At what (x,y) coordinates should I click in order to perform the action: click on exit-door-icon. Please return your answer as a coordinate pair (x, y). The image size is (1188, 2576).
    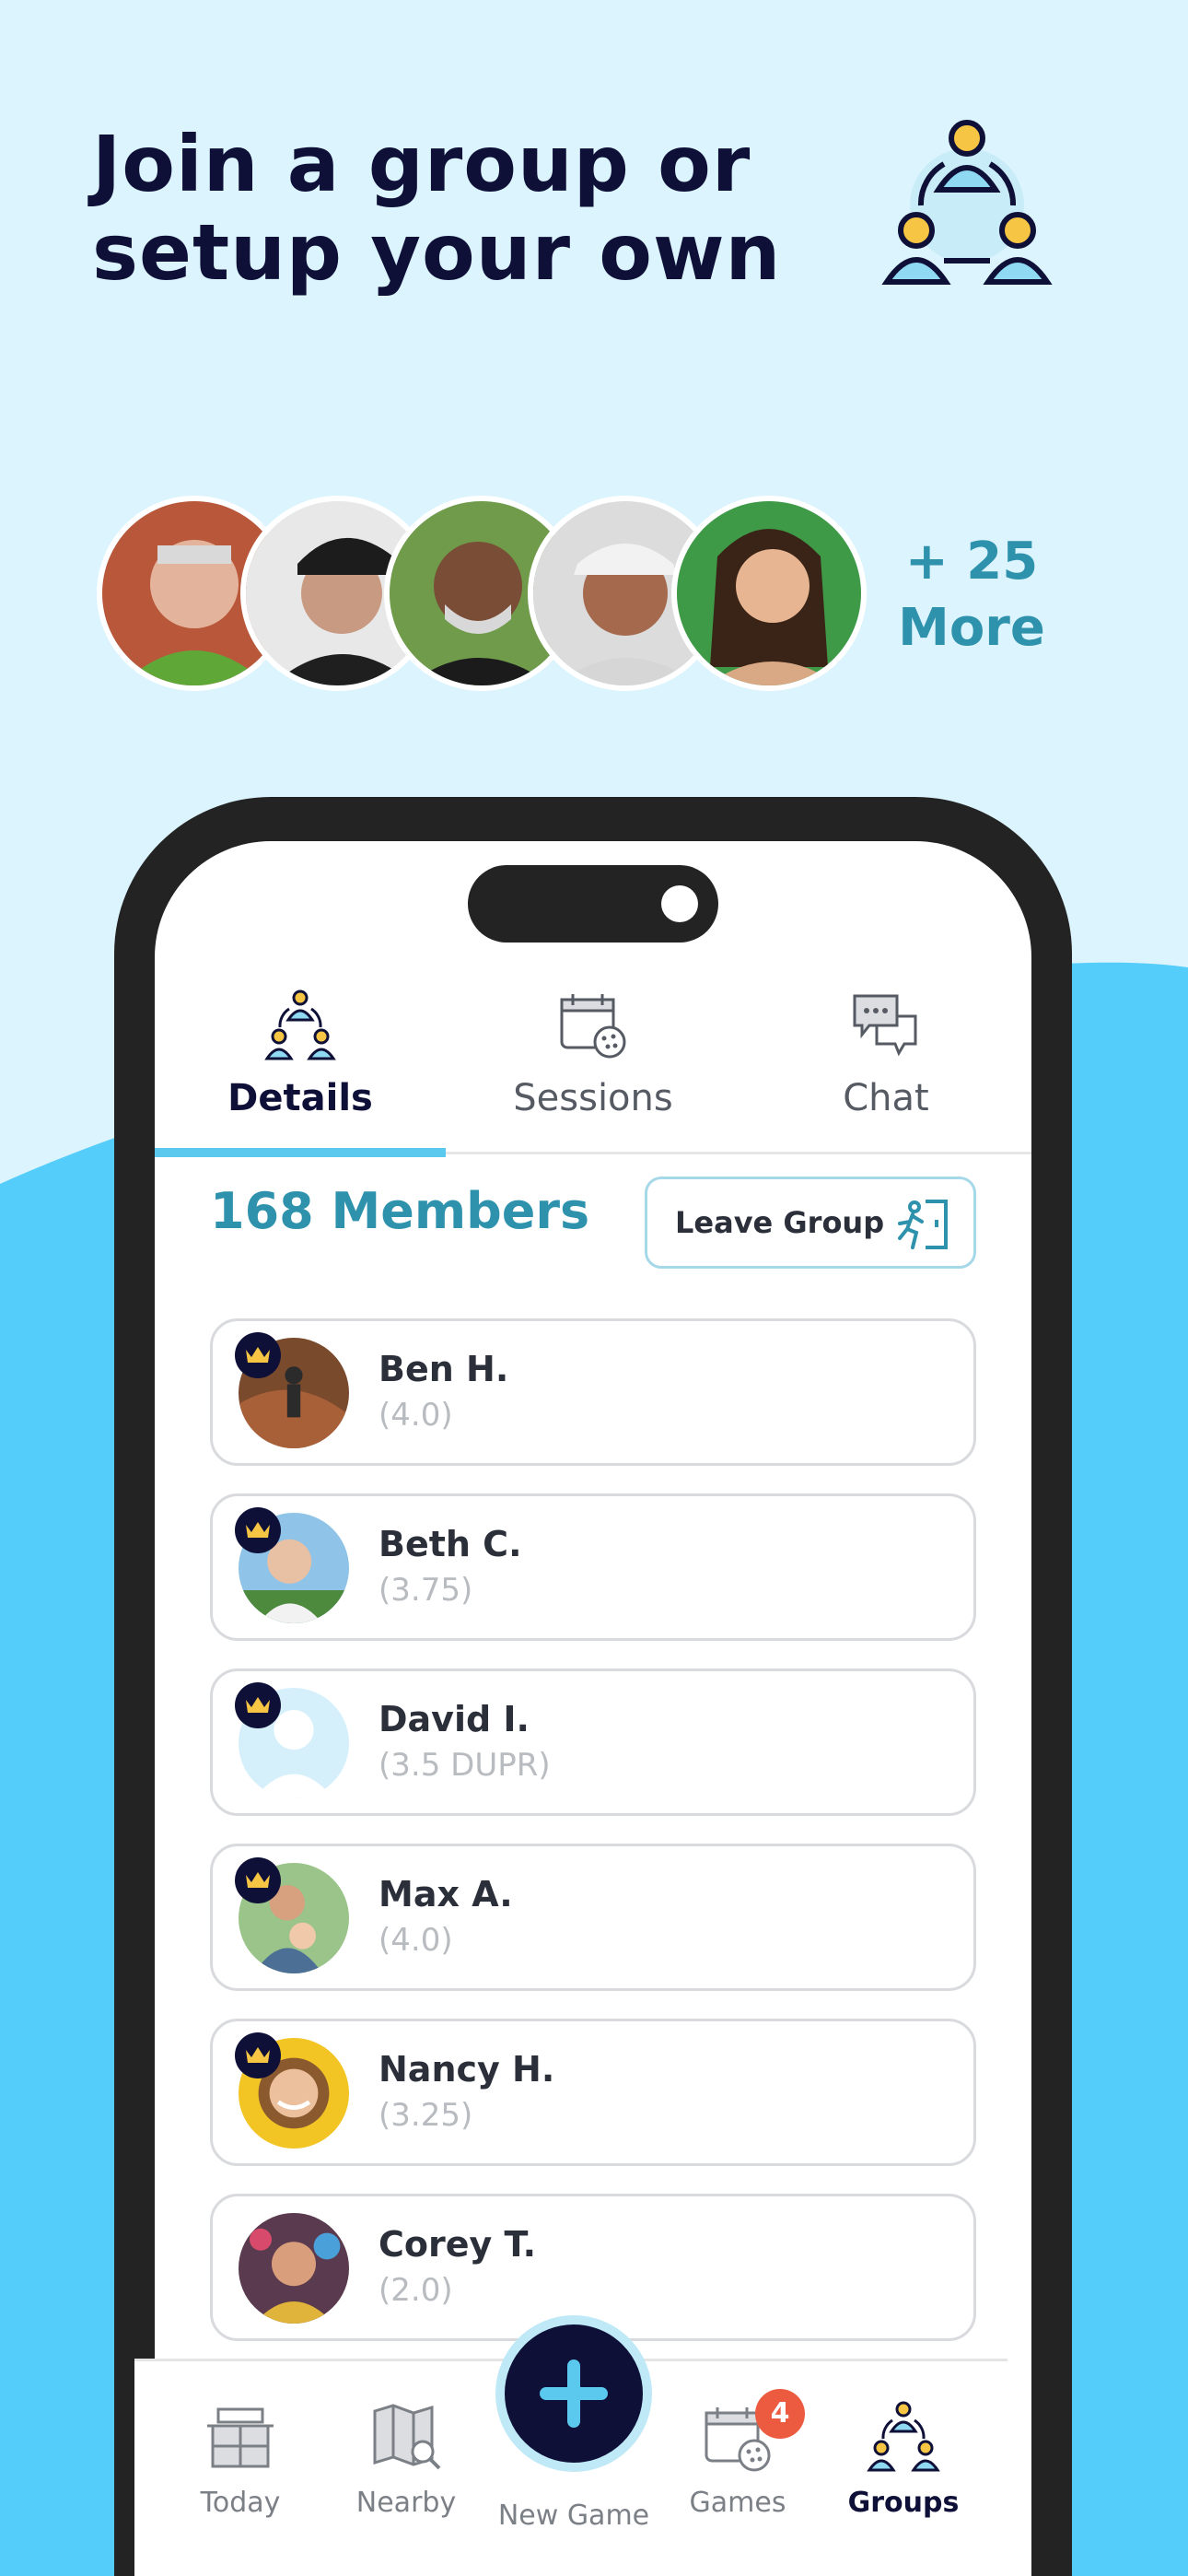
    Looking at the image, I should click on (923, 1224).